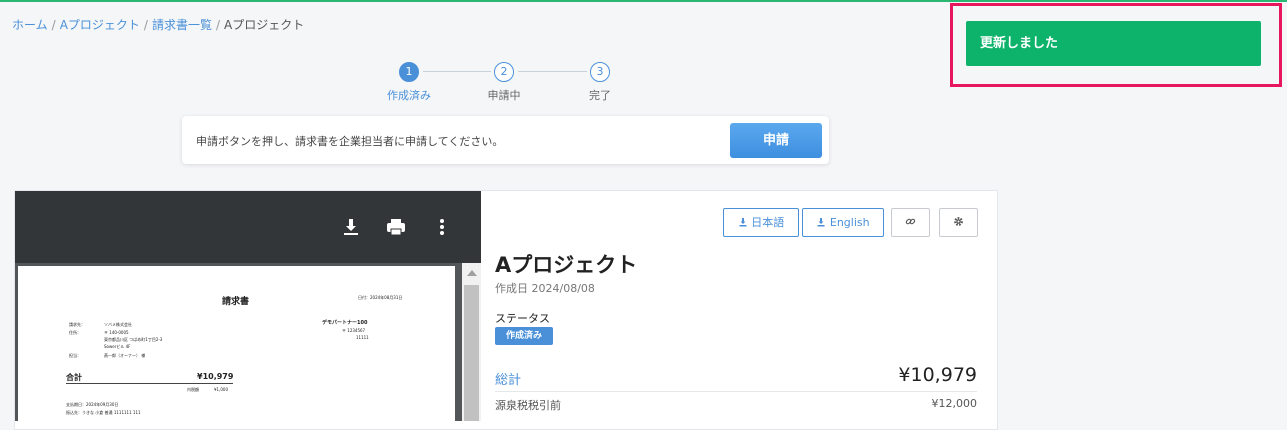 Image resolution: width=1287 pixels, height=430 pixels. I want to click on invoice-tax-value: ¥1,000, so click(221, 389).